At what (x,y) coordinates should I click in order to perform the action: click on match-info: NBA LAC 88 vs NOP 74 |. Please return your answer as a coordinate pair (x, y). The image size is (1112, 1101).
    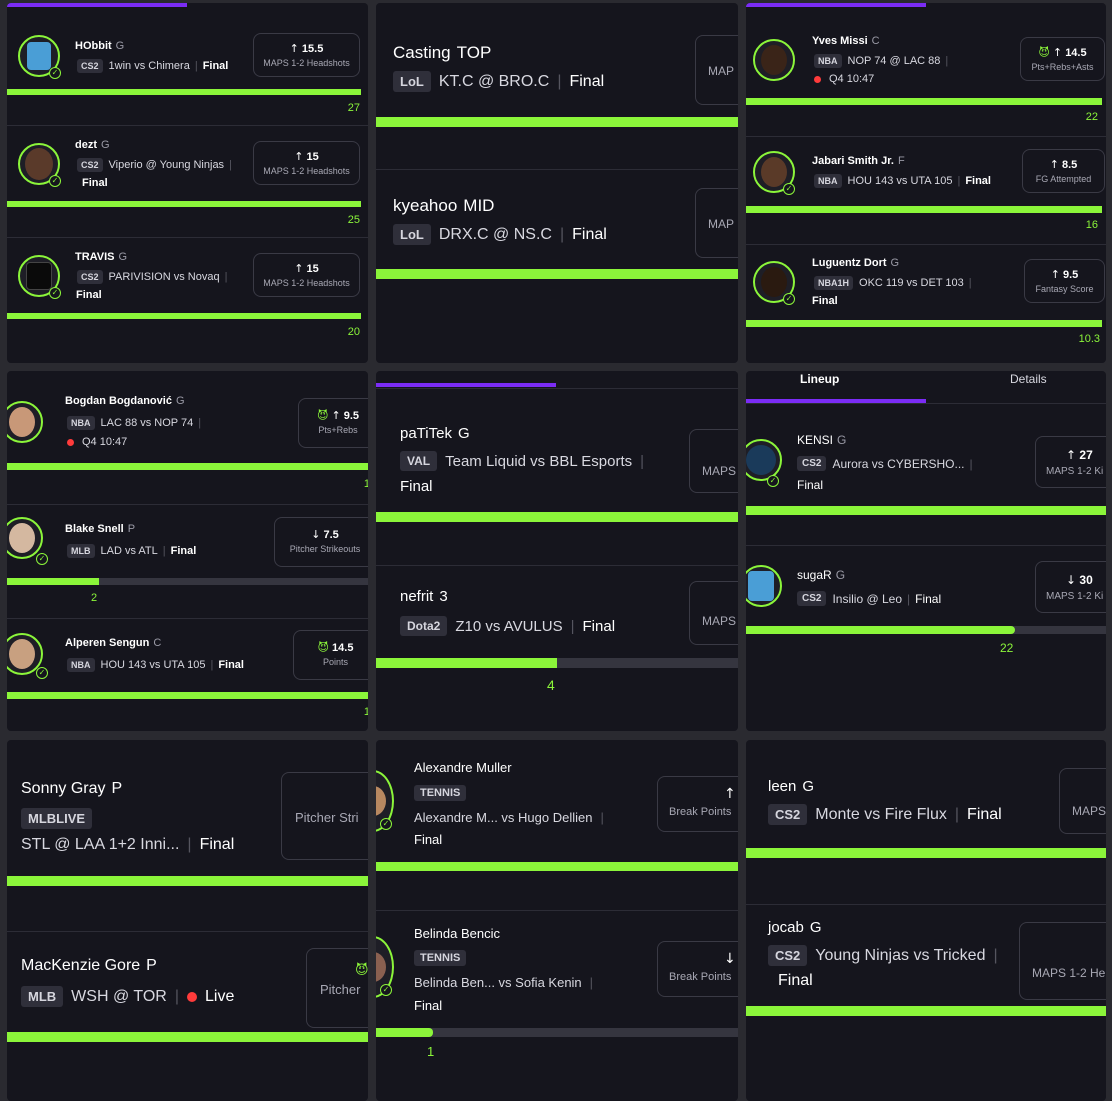
    Looking at the image, I should click on (136, 423).